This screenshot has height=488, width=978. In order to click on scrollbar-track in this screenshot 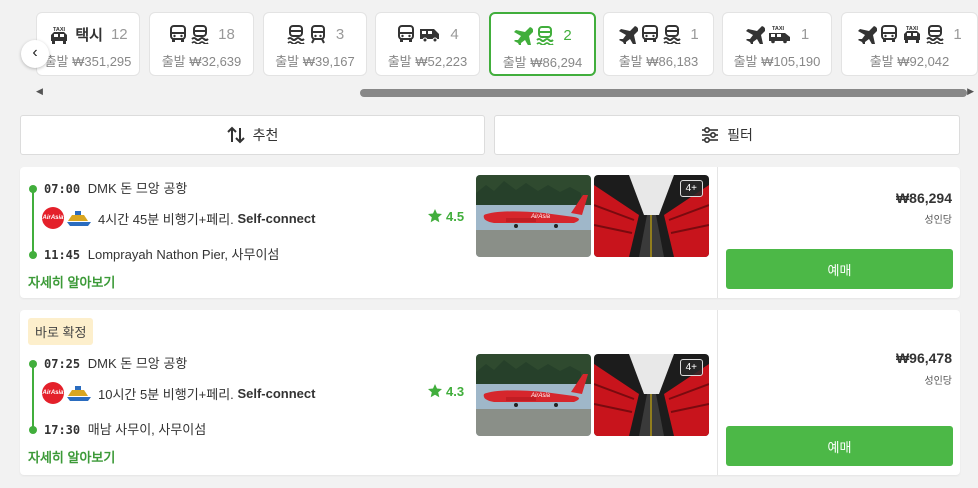, I will do `click(506, 92)`.